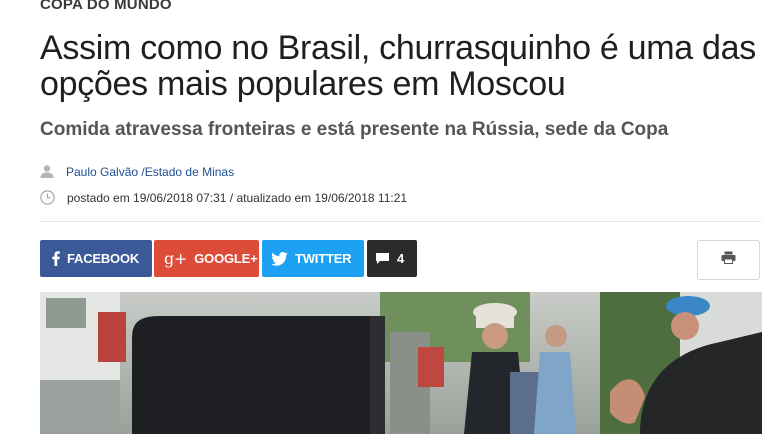  What do you see at coordinates (103, 258) in the screenshot?
I see `facebook-label: FACEBOOK` at bounding box center [103, 258].